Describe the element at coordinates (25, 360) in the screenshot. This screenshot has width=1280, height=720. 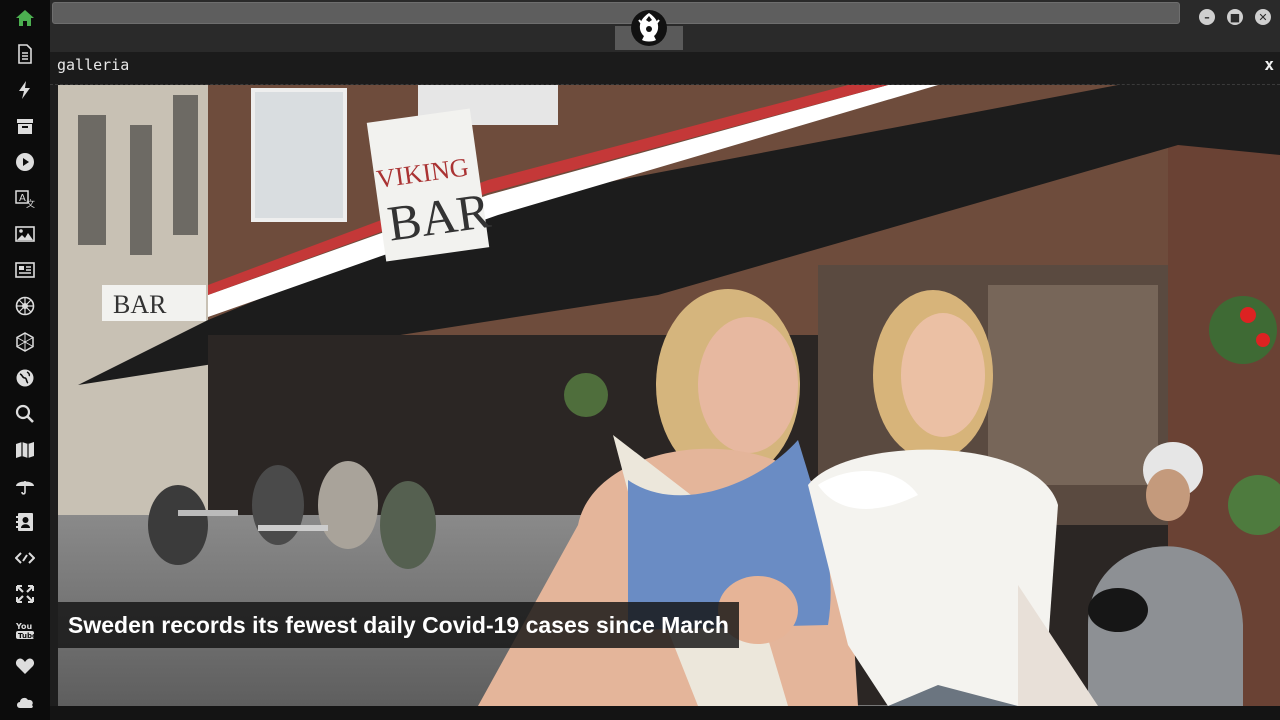
I see `sidebar: A文 You Tube` at that location.